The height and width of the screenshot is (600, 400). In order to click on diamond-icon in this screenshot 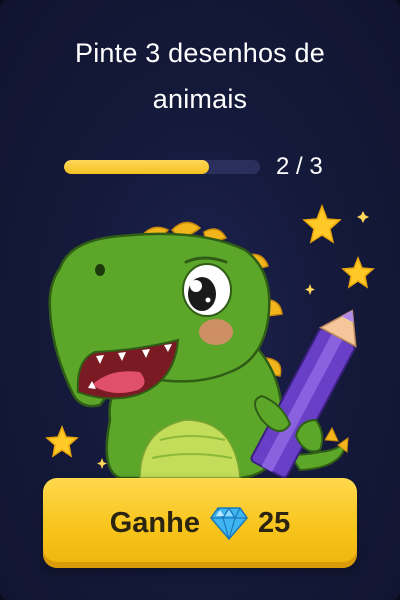, I will do `click(229, 523)`.